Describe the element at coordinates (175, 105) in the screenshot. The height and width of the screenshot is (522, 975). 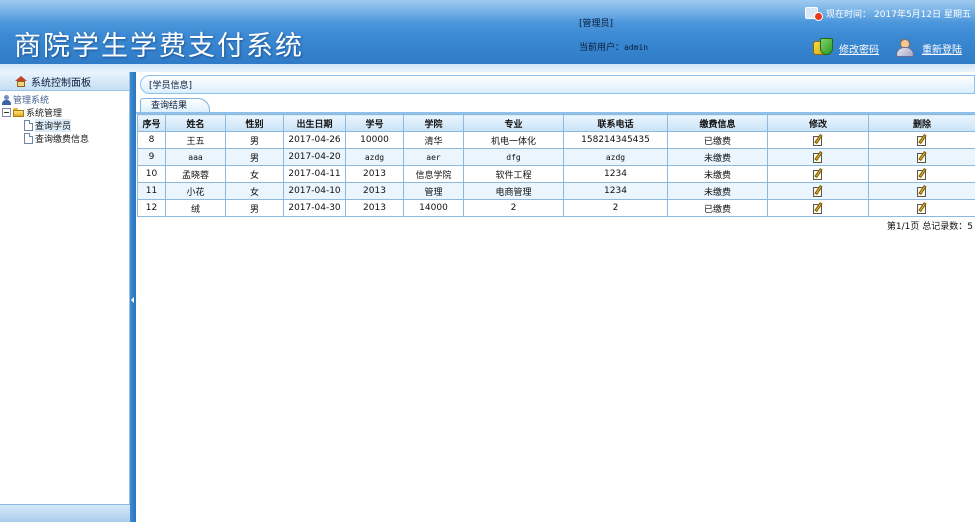
I see `tab-query-results: 查询结果` at that location.